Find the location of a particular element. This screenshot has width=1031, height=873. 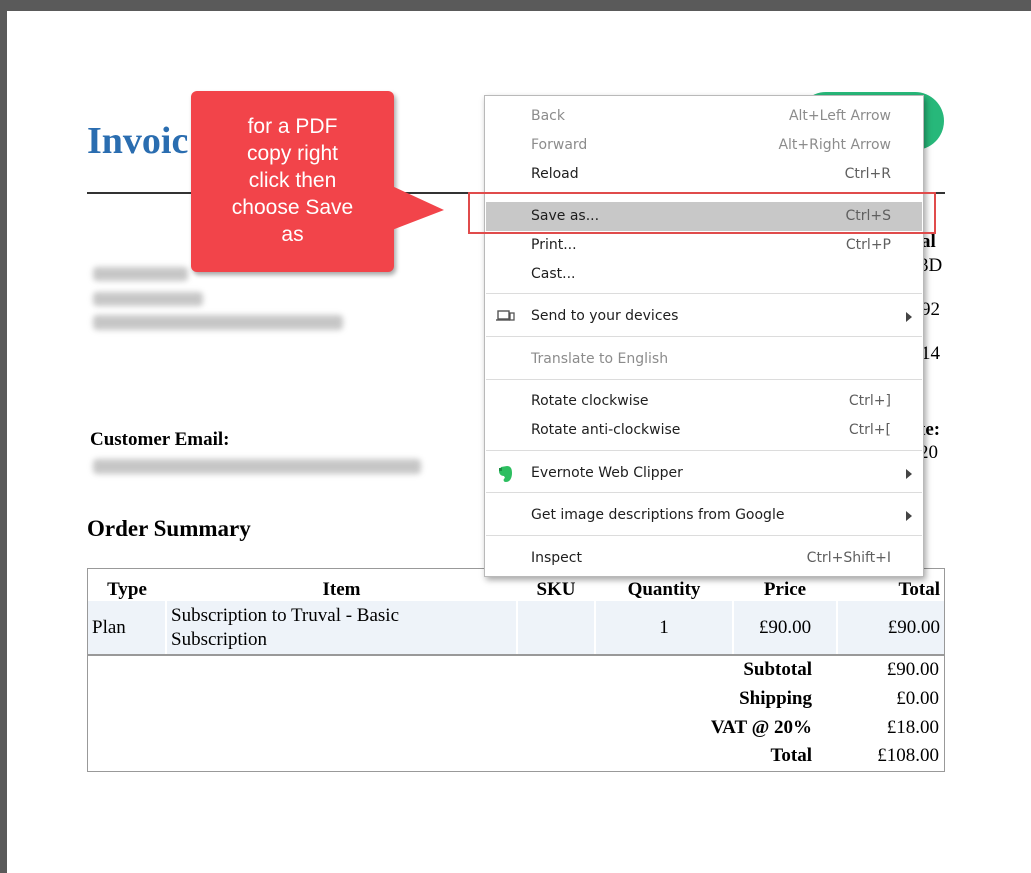

cell-quantity: 1 is located at coordinates (664, 628).